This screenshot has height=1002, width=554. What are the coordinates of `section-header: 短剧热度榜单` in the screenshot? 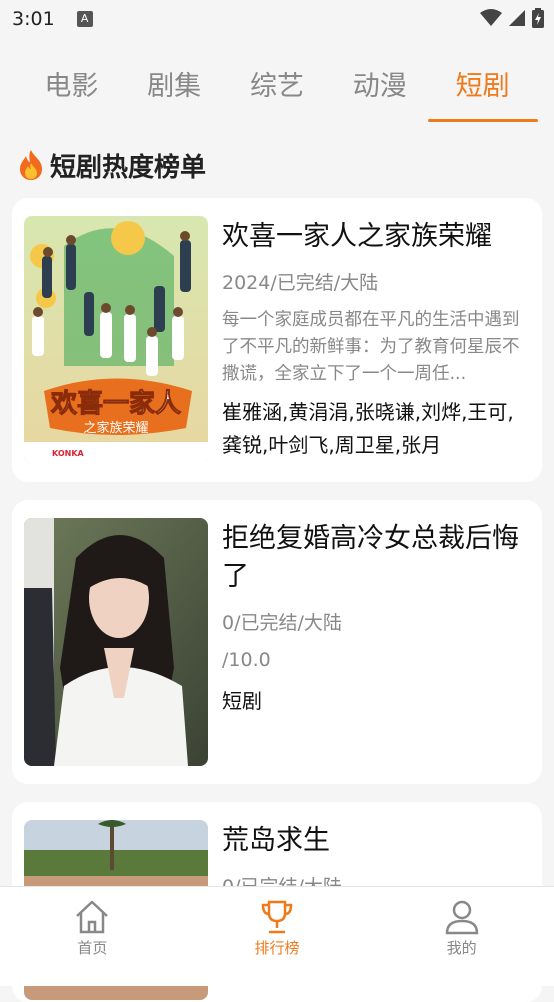 It's located at (111, 165).